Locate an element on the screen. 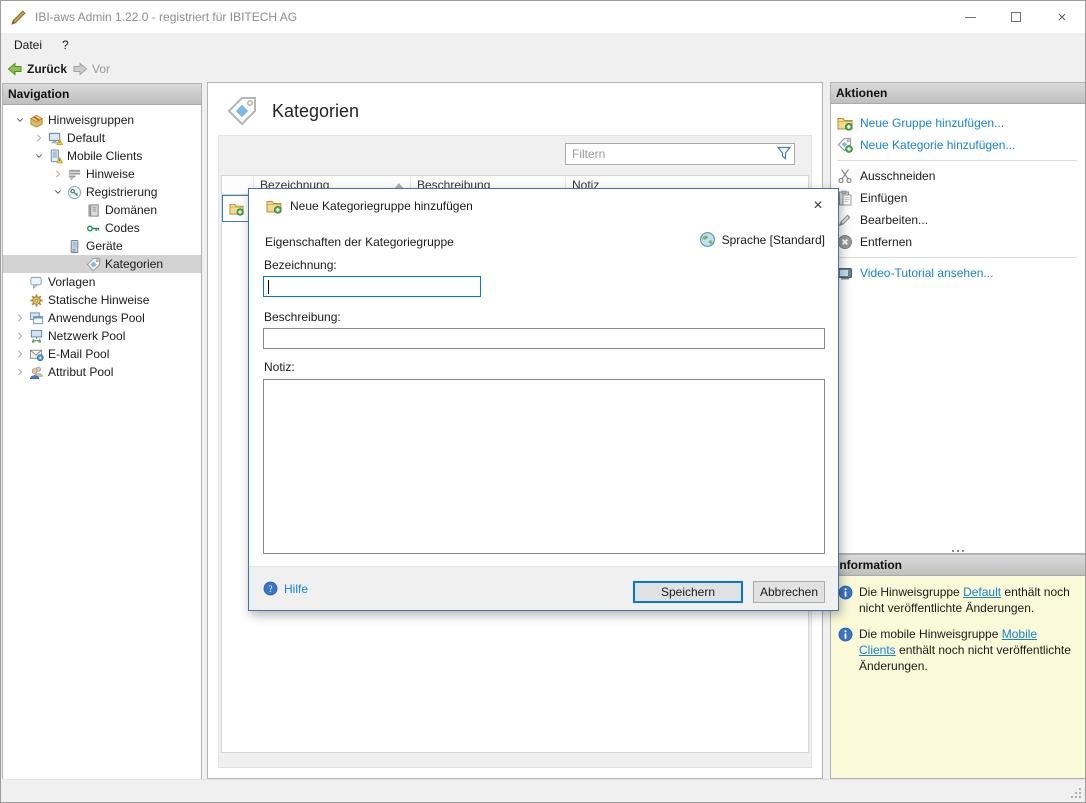  nav-item-geraete: Geräte is located at coordinates (102, 246).